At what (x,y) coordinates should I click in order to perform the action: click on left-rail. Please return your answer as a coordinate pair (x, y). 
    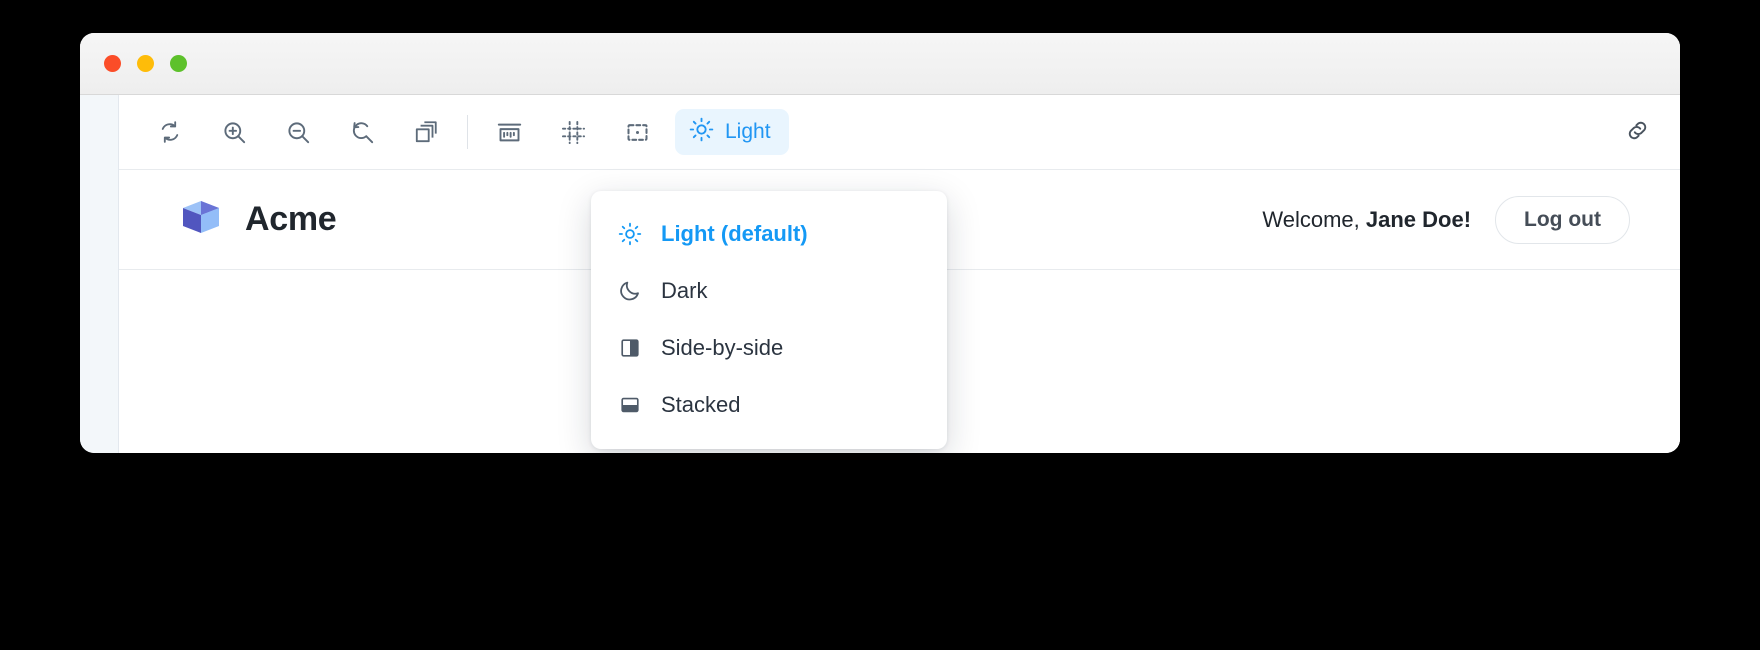
    Looking at the image, I should click on (99, 274).